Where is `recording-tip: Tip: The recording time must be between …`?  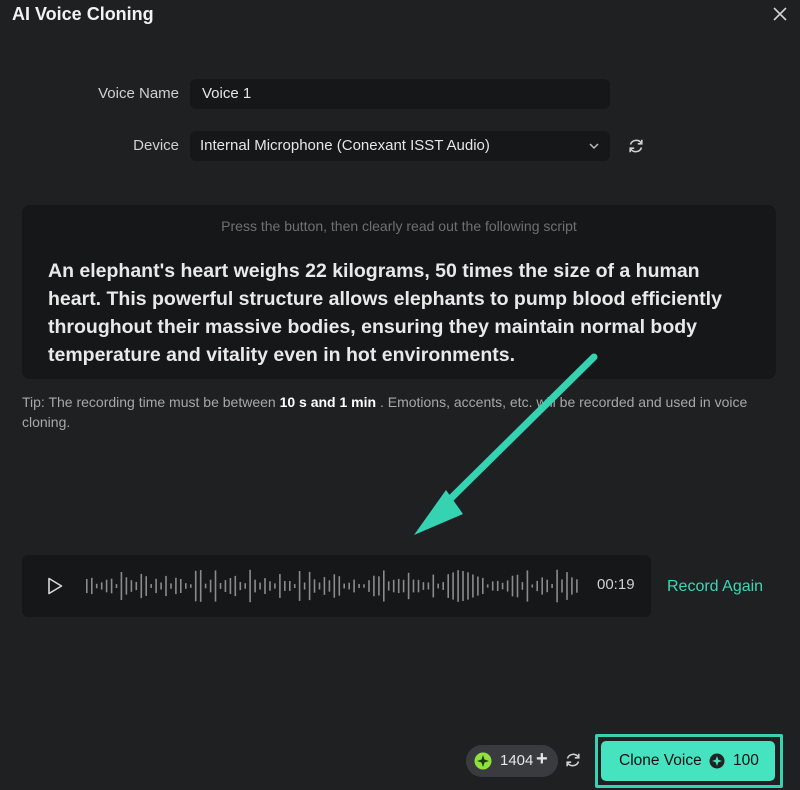 recording-tip: Tip: The recording time must be between … is located at coordinates (402, 412).